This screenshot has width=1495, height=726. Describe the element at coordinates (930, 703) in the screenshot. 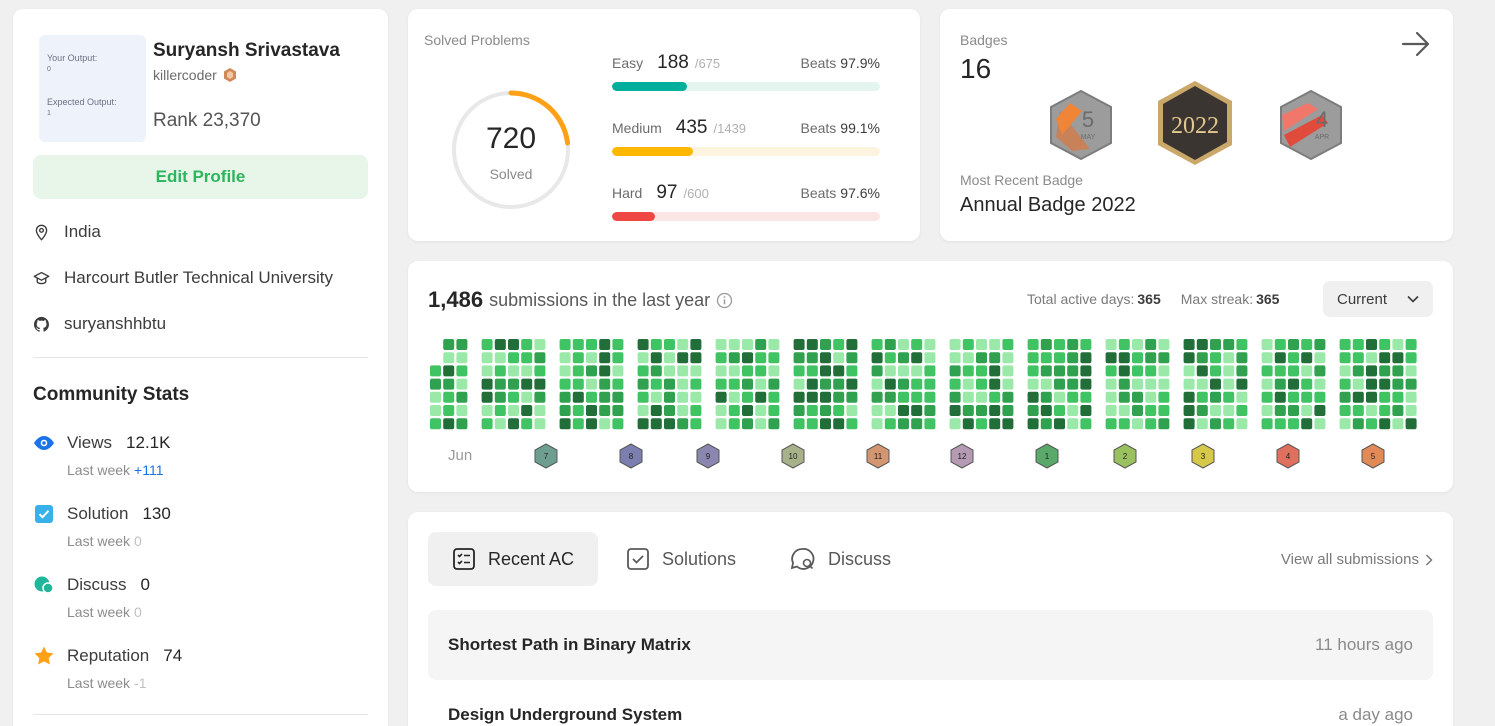

I see `submission-row: Design Underground System a day ago` at that location.